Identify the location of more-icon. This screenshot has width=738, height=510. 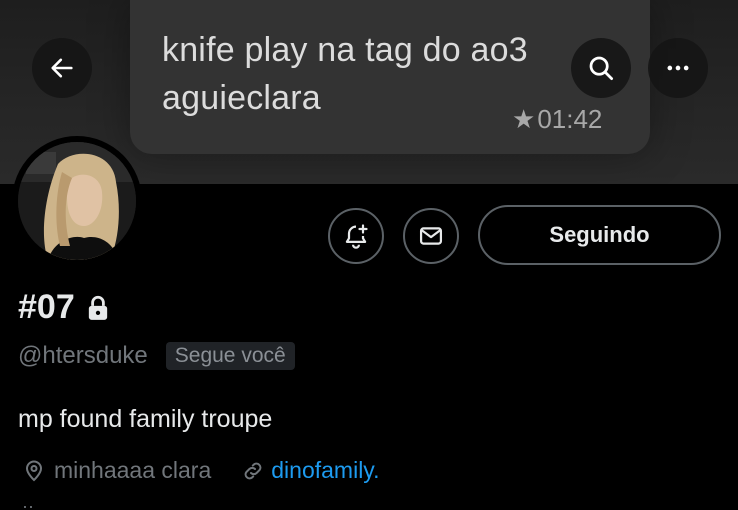
(678, 68).